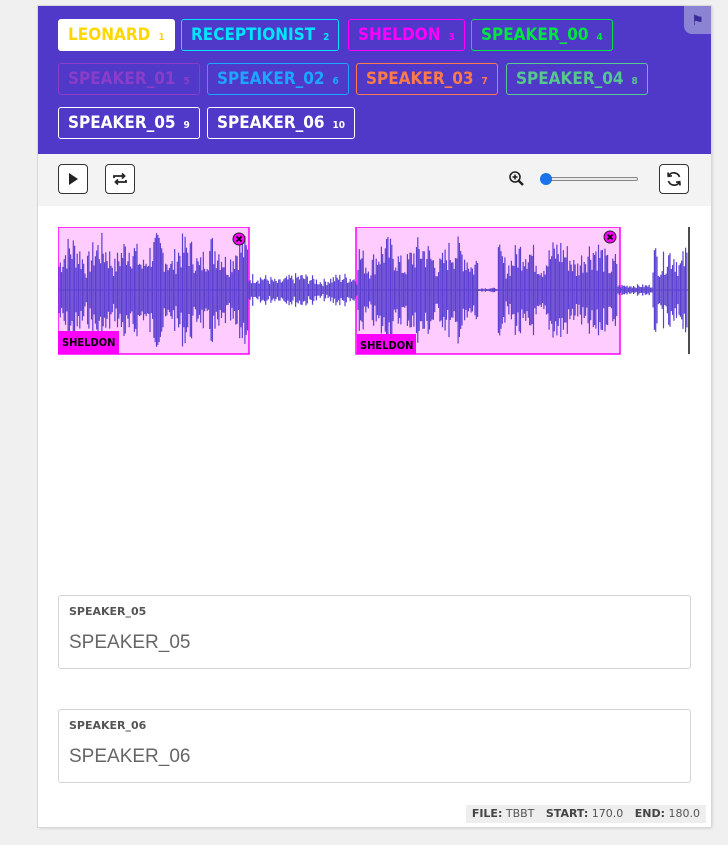 Image resolution: width=728 pixels, height=845 pixels. I want to click on label-chip-speaker-03: SPEAKER_03 7, so click(427, 79).